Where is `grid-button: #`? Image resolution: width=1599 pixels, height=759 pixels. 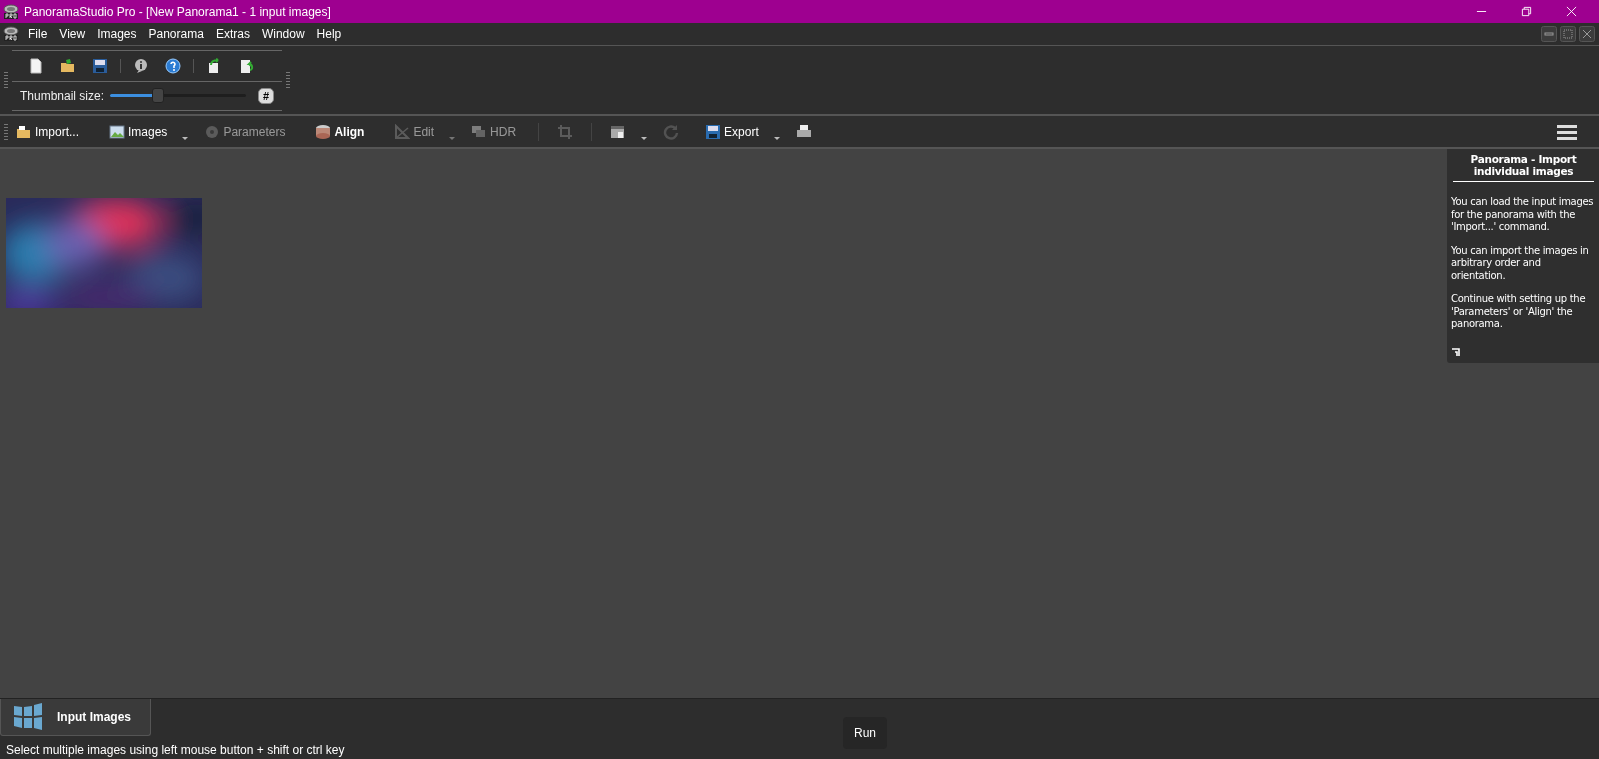 grid-button: # is located at coordinates (266, 95).